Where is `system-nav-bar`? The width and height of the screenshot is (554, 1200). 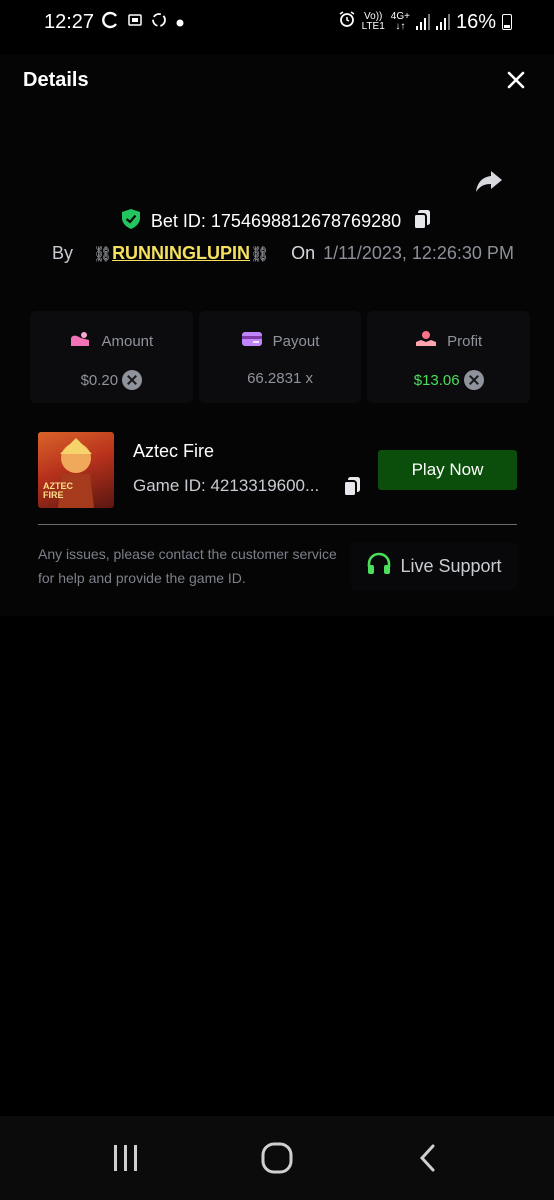 system-nav-bar is located at coordinates (277, 1158).